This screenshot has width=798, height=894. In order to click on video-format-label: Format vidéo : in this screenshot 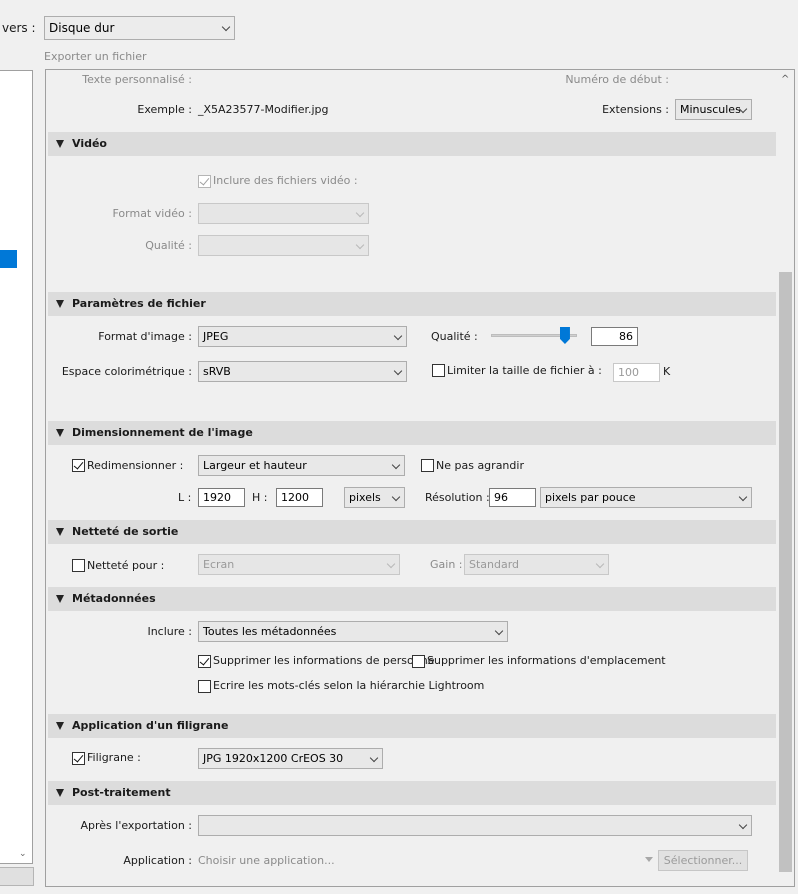, I will do `click(152, 213)`.